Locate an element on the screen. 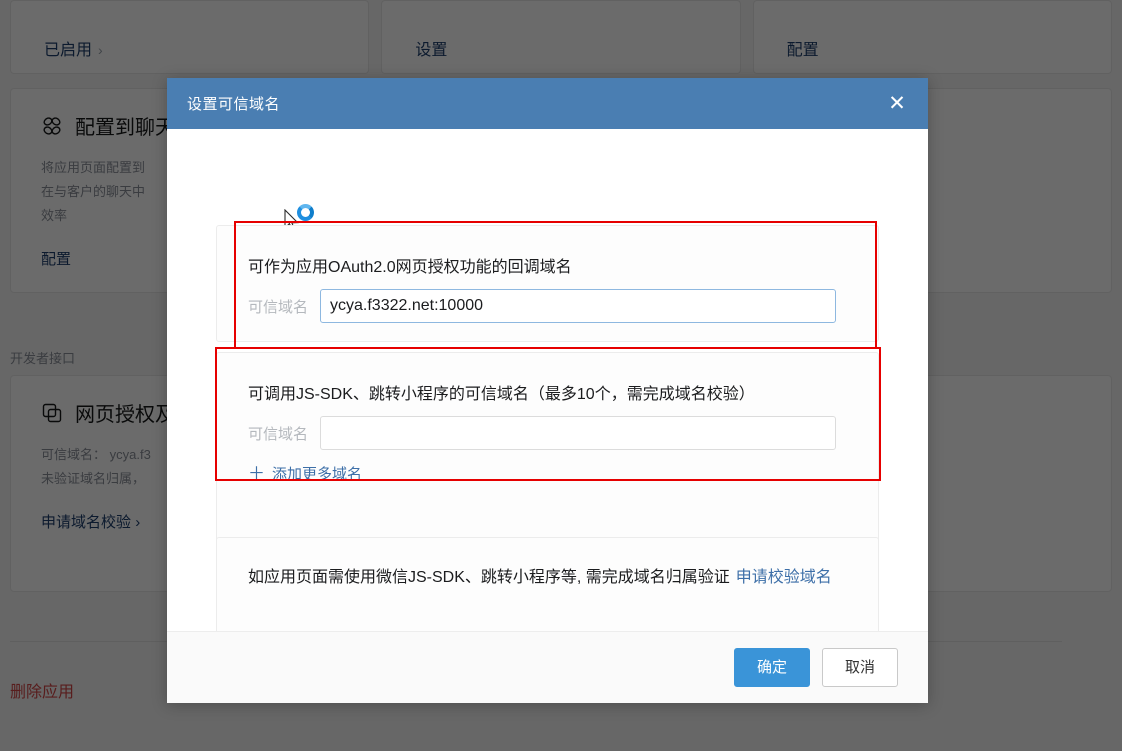 The image size is (1122, 751). loading-spinner-icon is located at coordinates (305, 212).